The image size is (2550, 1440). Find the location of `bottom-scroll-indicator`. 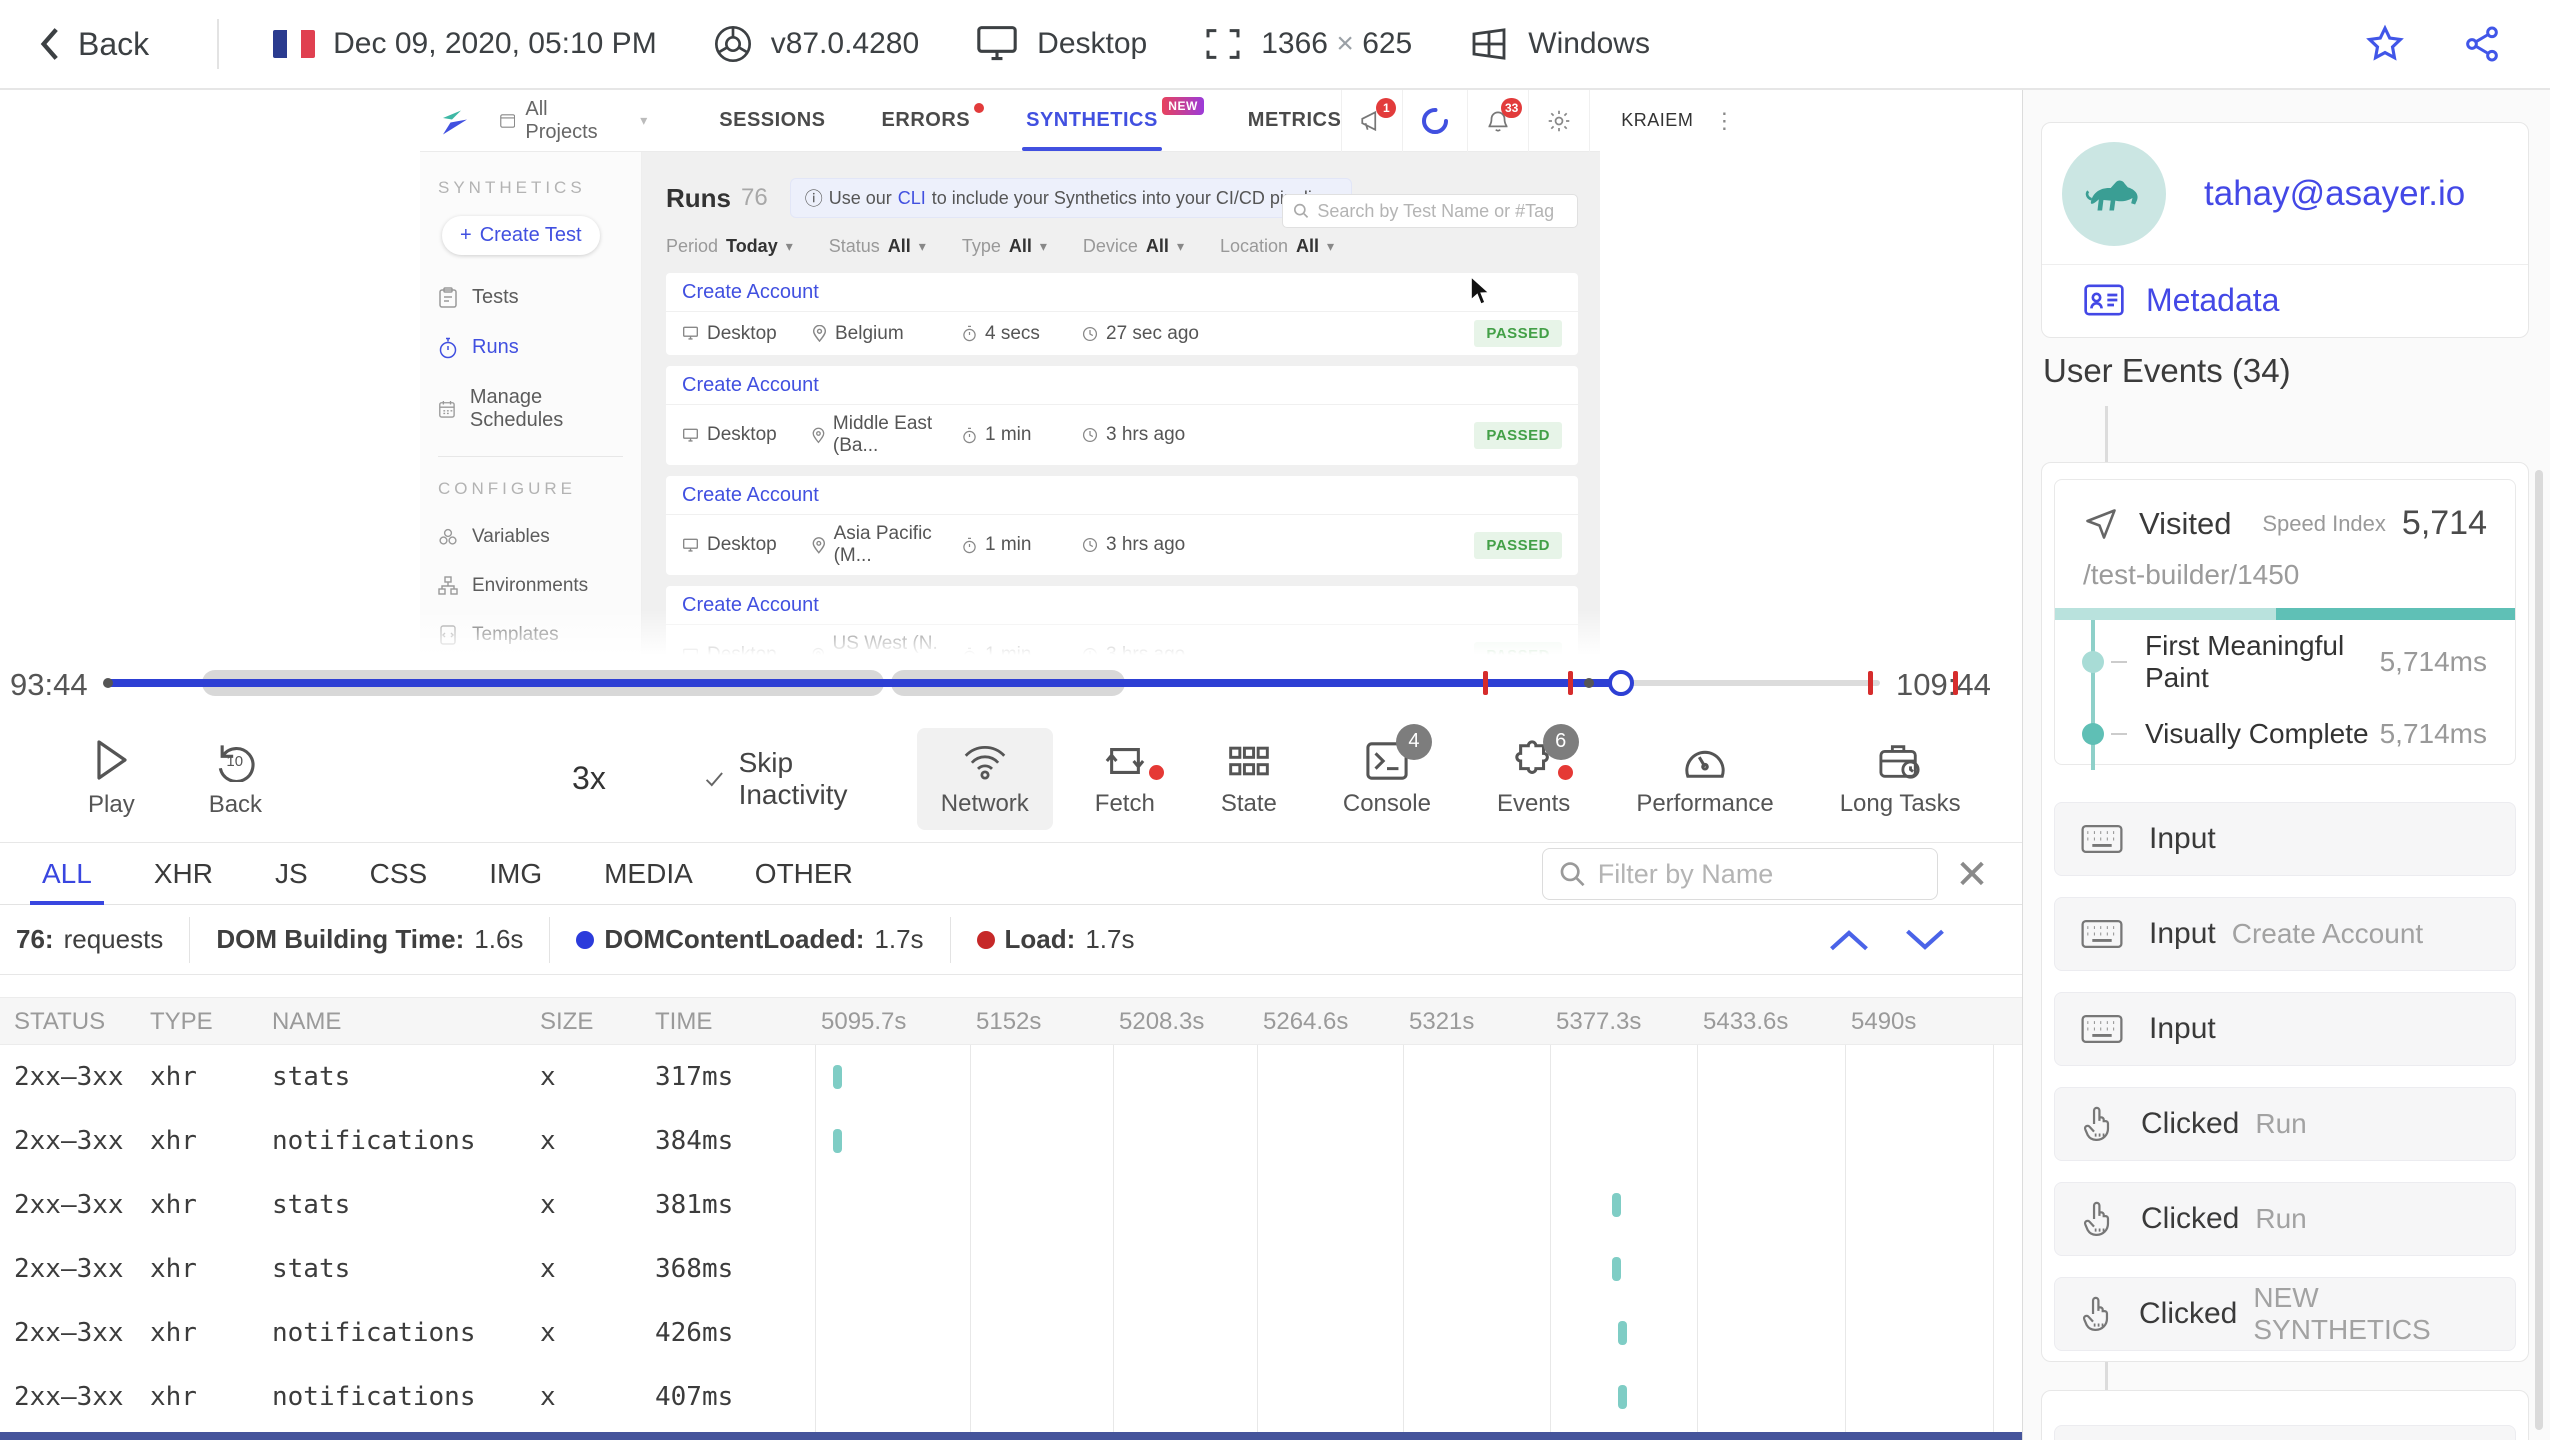

bottom-scroll-indicator is located at coordinates (1011, 1436).